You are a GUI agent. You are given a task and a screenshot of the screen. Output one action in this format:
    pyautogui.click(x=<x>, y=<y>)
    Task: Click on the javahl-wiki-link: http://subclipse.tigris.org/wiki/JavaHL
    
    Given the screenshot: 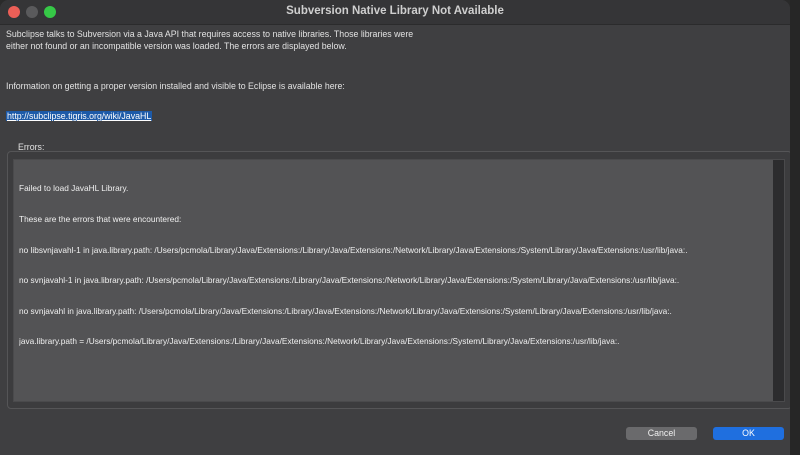 What is the action you would take?
    pyautogui.click(x=79, y=116)
    